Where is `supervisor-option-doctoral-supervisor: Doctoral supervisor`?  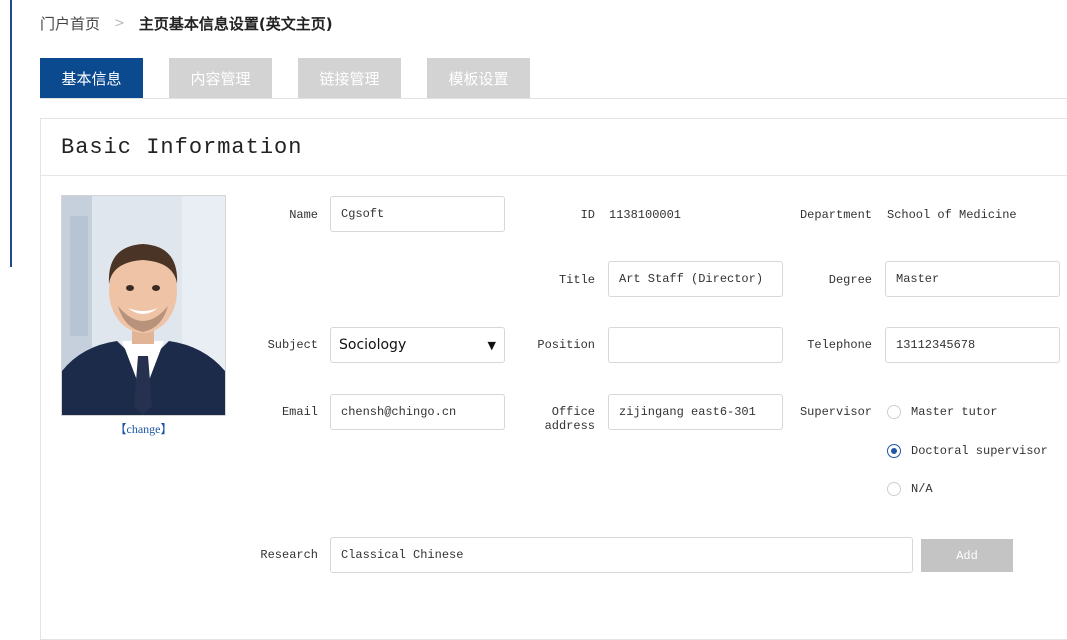
supervisor-option-doctoral-supervisor: Doctoral supervisor is located at coordinates (967, 451).